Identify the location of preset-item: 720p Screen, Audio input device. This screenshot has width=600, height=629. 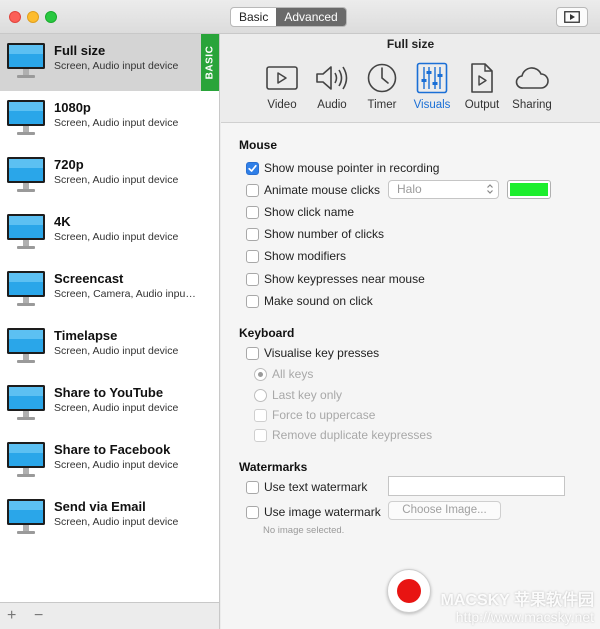
(109, 176).